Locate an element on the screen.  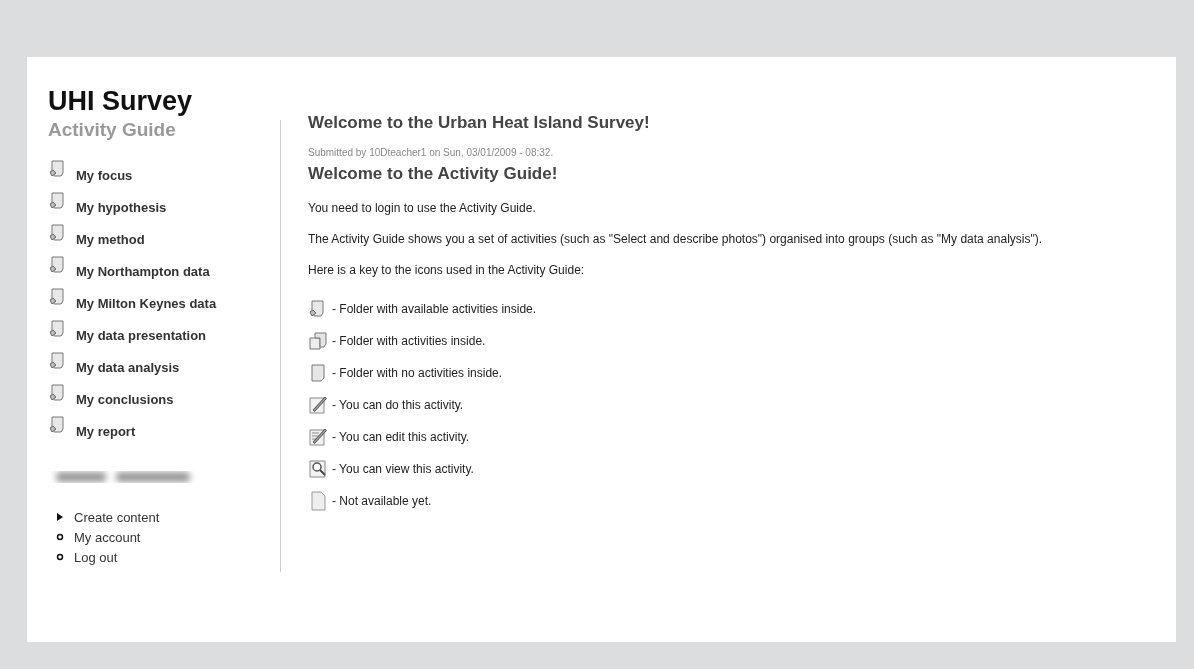
paragraph: The Activity Guide shows you a set of activities (such as "Select and describe photos") organised into groups (such as "My data analysis"). is located at coordinates (676, 239).